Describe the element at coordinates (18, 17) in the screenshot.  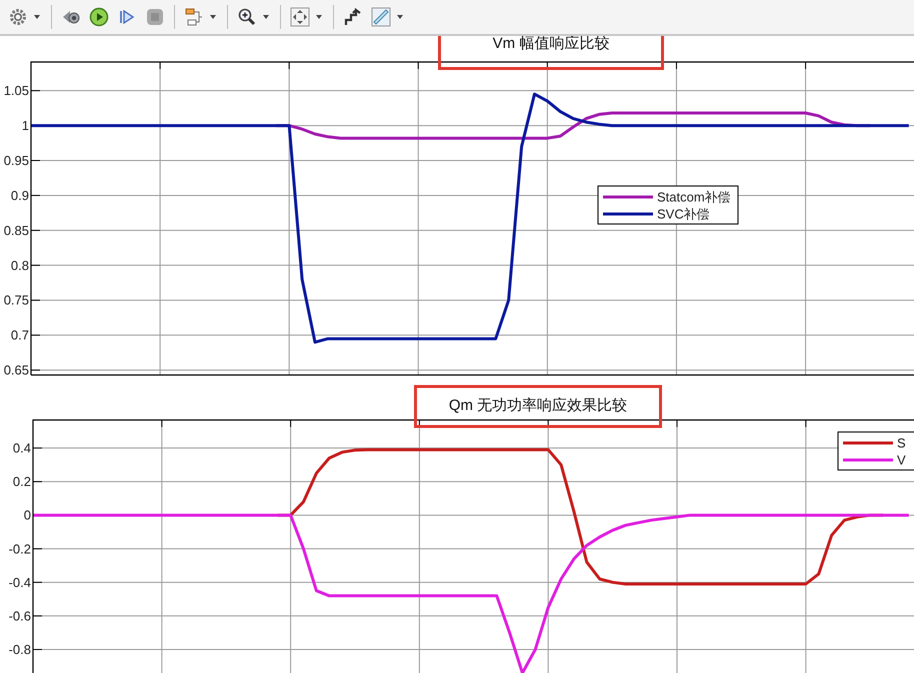
I see `settings-icon` at that location.